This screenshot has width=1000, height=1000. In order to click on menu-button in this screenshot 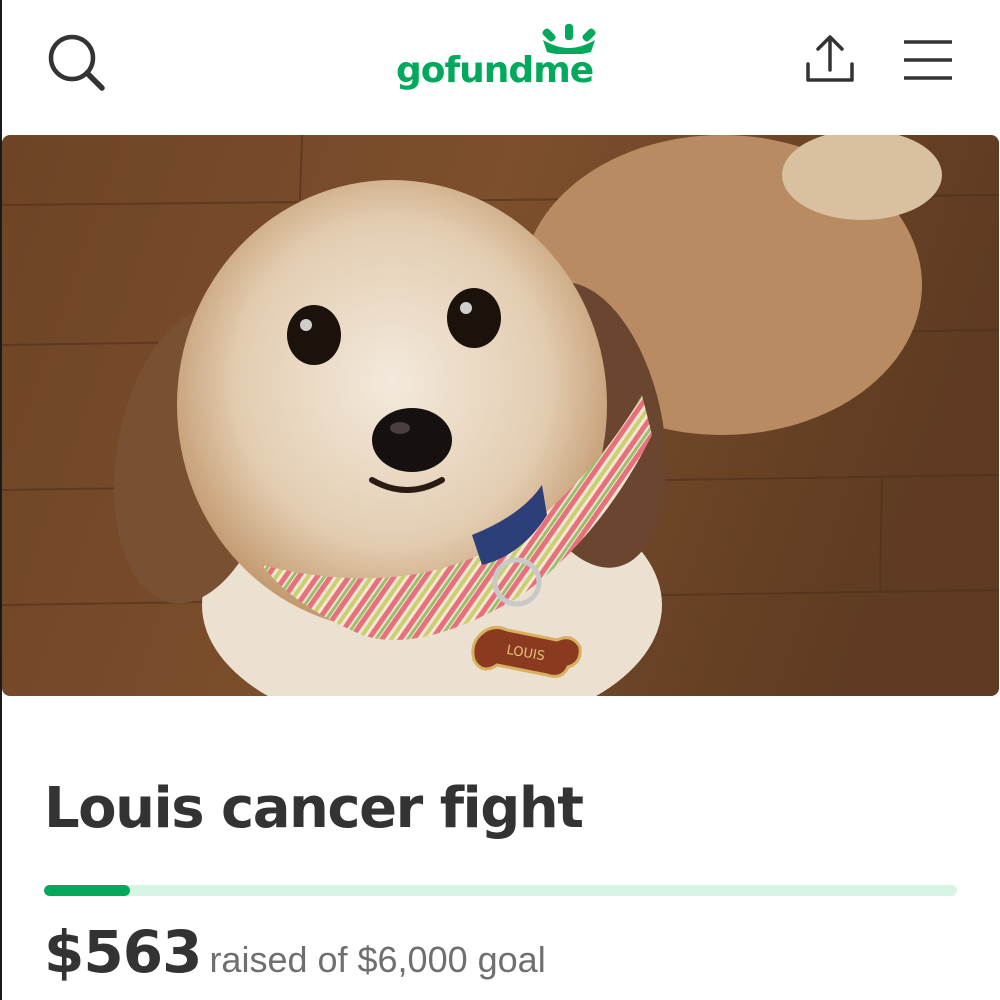, I will do `click(928, 60)`.